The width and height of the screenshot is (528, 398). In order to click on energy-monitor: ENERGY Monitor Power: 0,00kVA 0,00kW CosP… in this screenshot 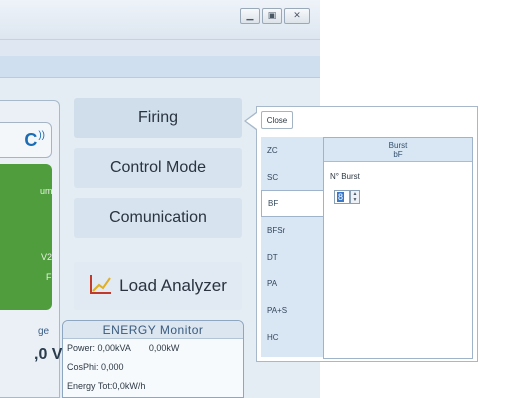, I will do `click(153, 359)`.